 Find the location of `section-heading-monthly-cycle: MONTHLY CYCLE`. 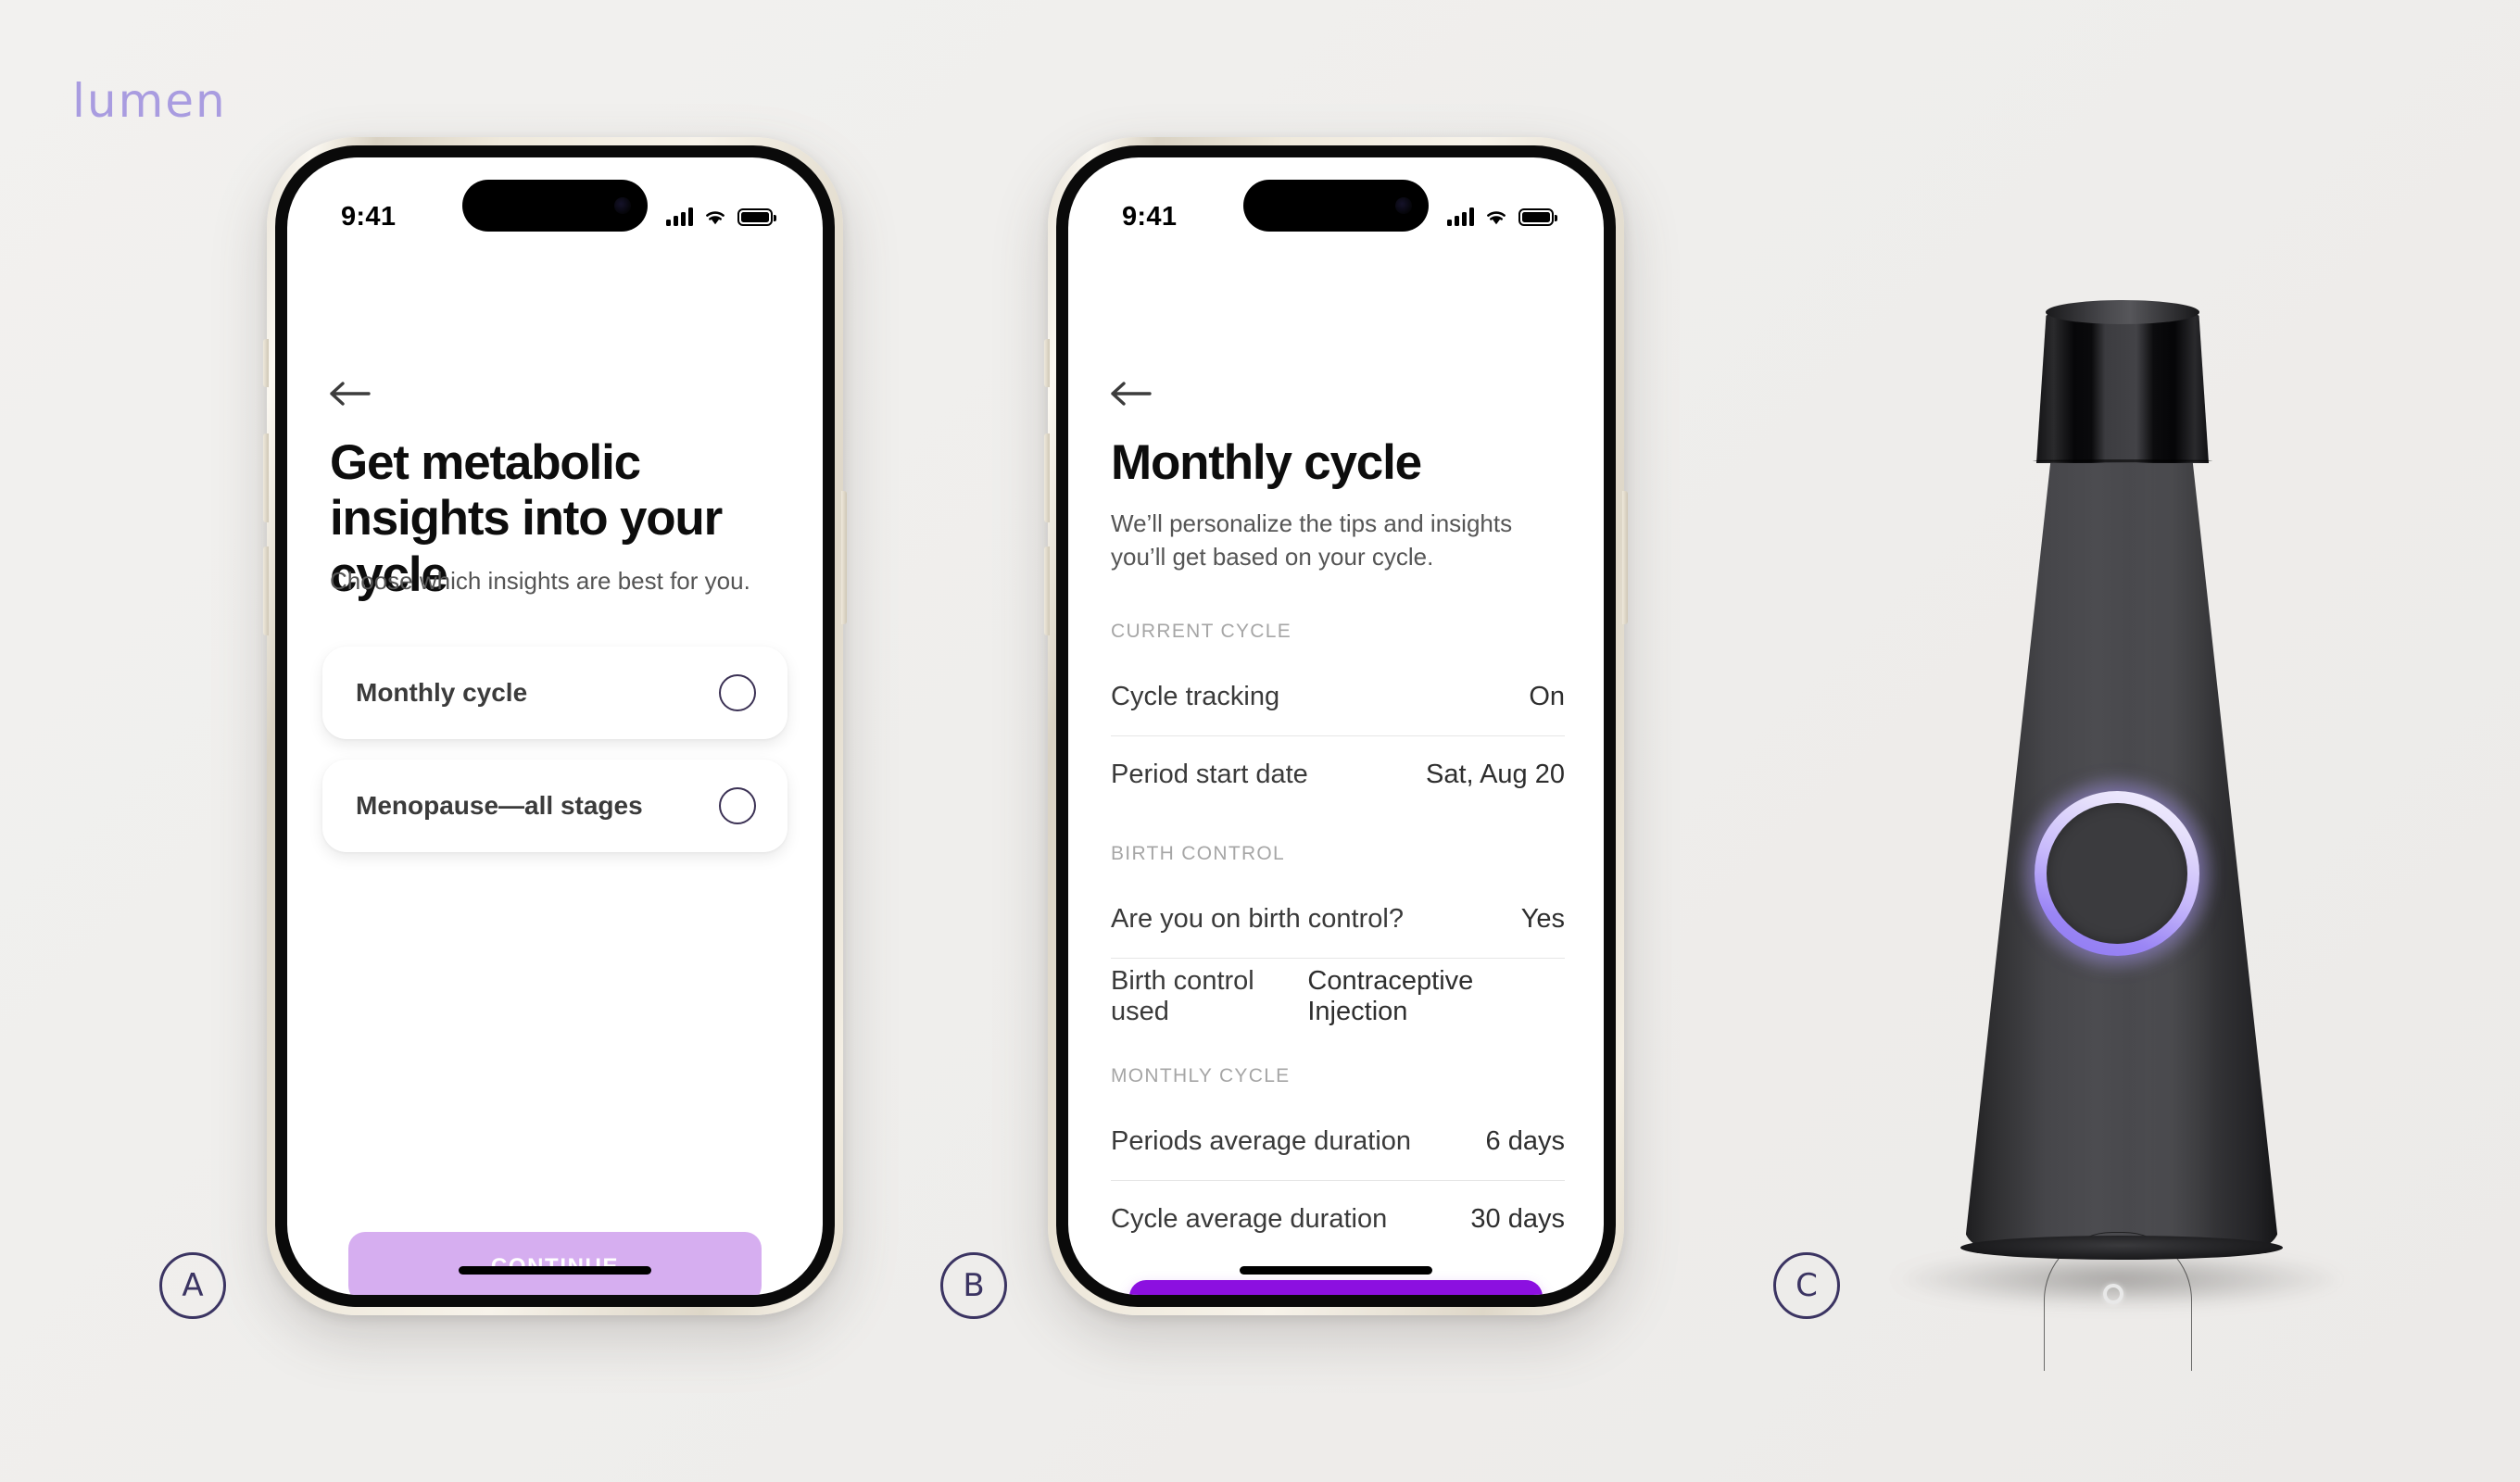

section-heading-monthly-cycle: MONTHLY CYCLE is located at coordinates (1201, 1075).